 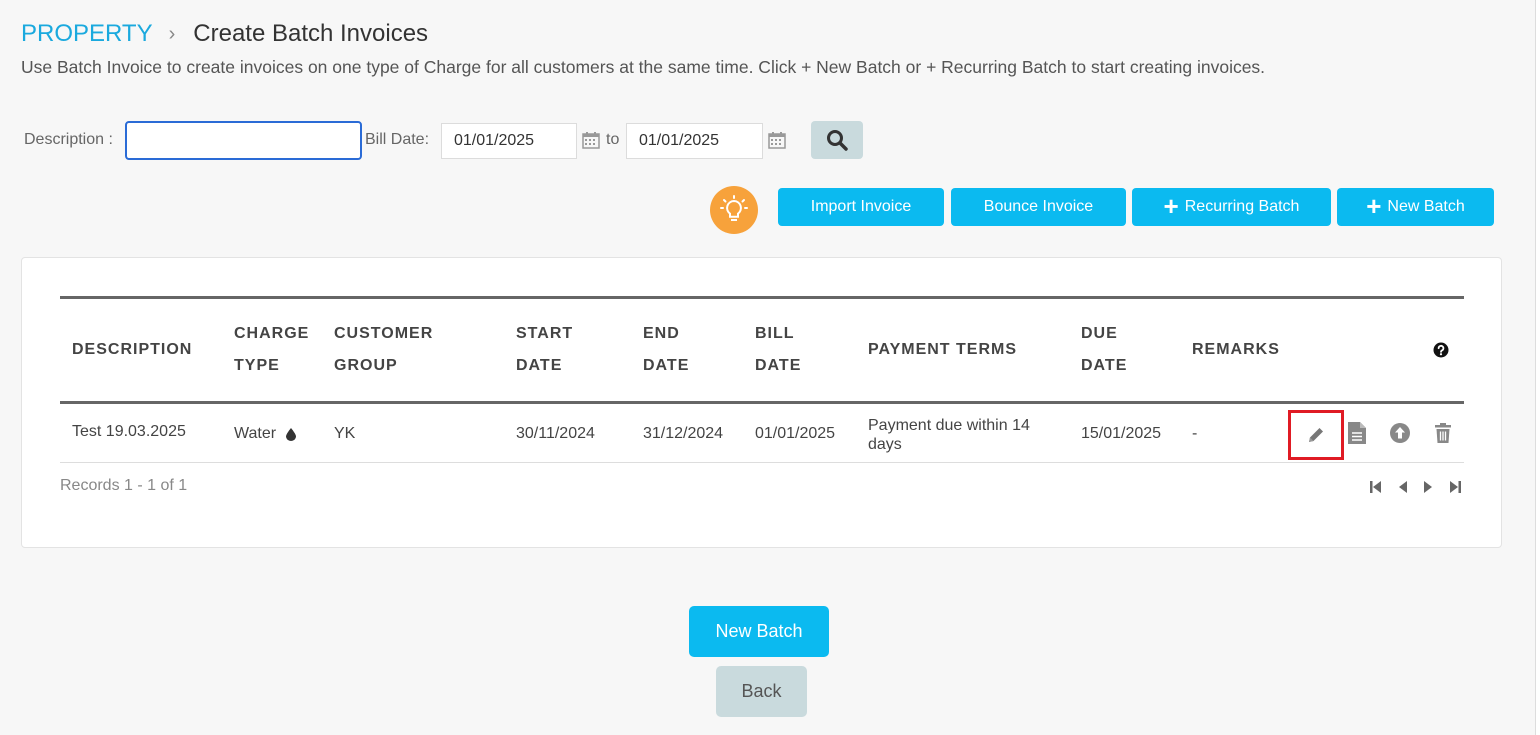 I want to click on pencil-icon, so click(x=1316, y=435).